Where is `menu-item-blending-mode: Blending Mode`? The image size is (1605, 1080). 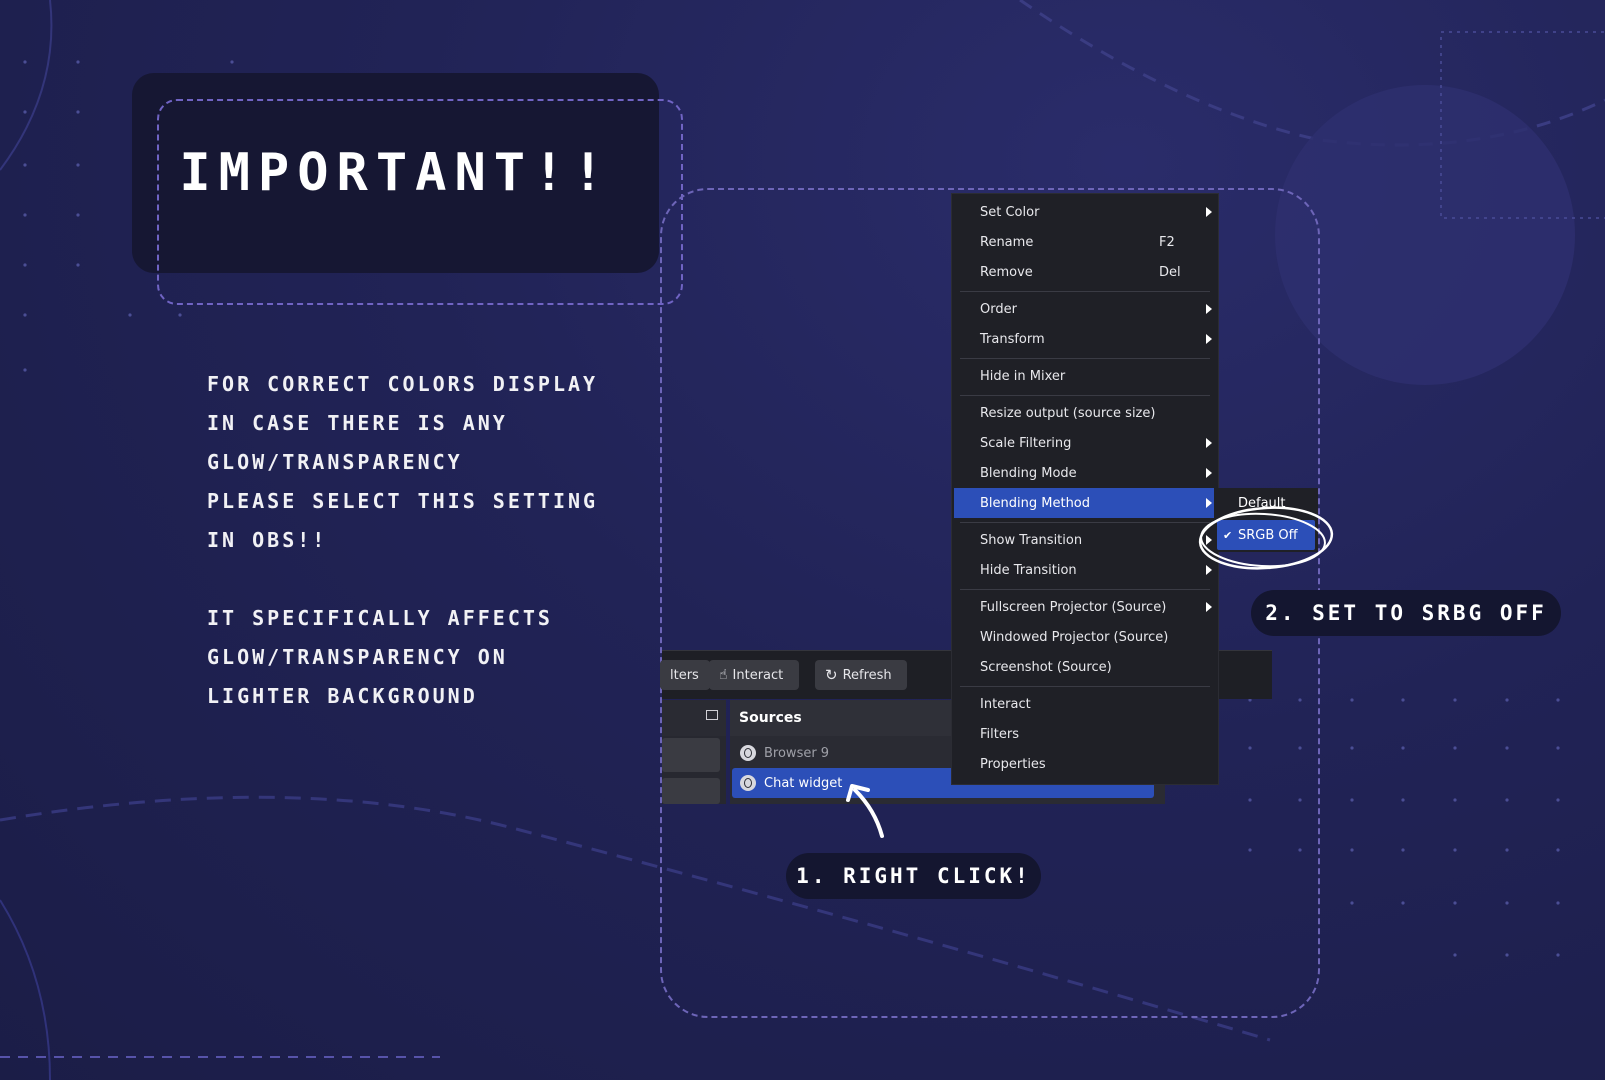 menu-item-blending-mode: Blending Mode is located at coordinates (1085, 473).